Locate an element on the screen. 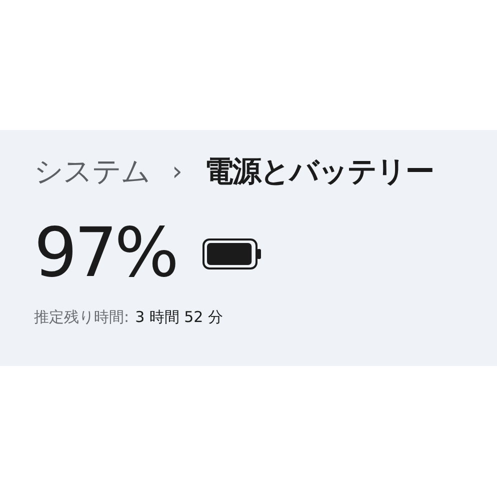 This screenshot has width=497, height=497. remaining-time-value: 3 時間 52 分 is located at coordinates (179, 317).